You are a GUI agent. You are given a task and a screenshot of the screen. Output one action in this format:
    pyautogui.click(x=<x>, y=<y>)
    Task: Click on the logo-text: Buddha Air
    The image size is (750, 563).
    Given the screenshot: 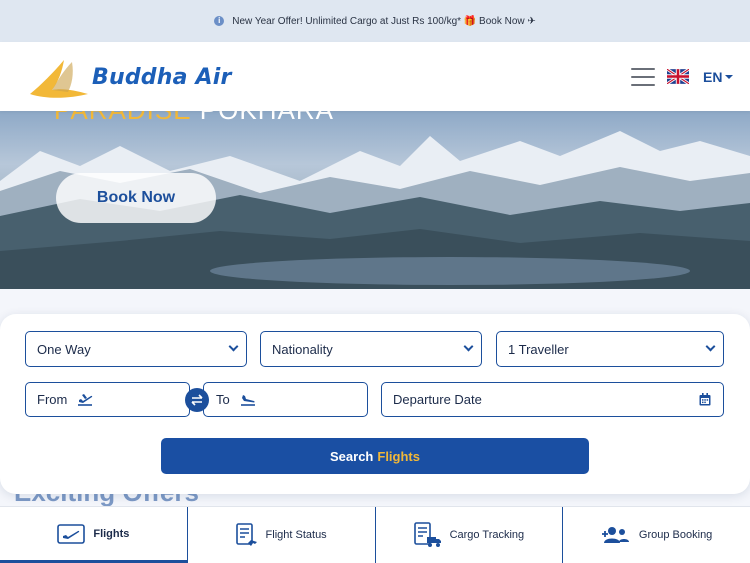 What is the action you would take?
    pyautogui.click(x=162, y=77)
    